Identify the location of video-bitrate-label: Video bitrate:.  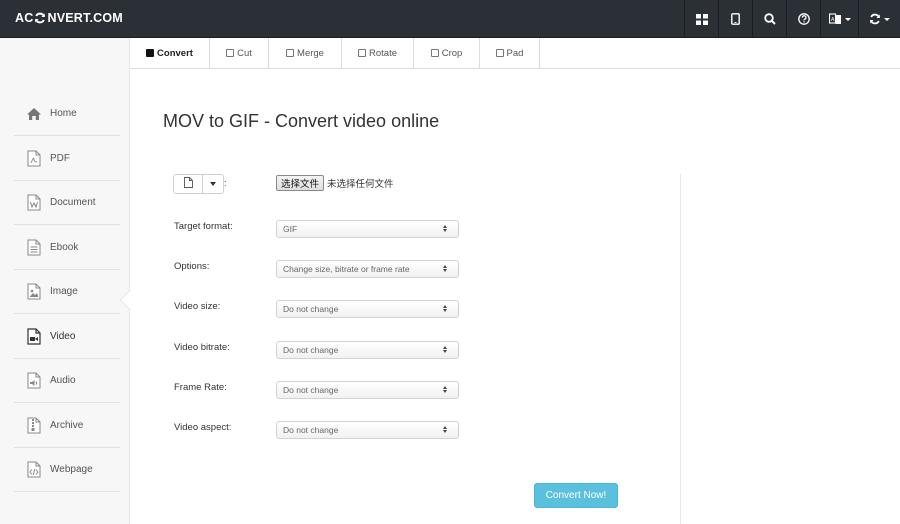
(202, 347).